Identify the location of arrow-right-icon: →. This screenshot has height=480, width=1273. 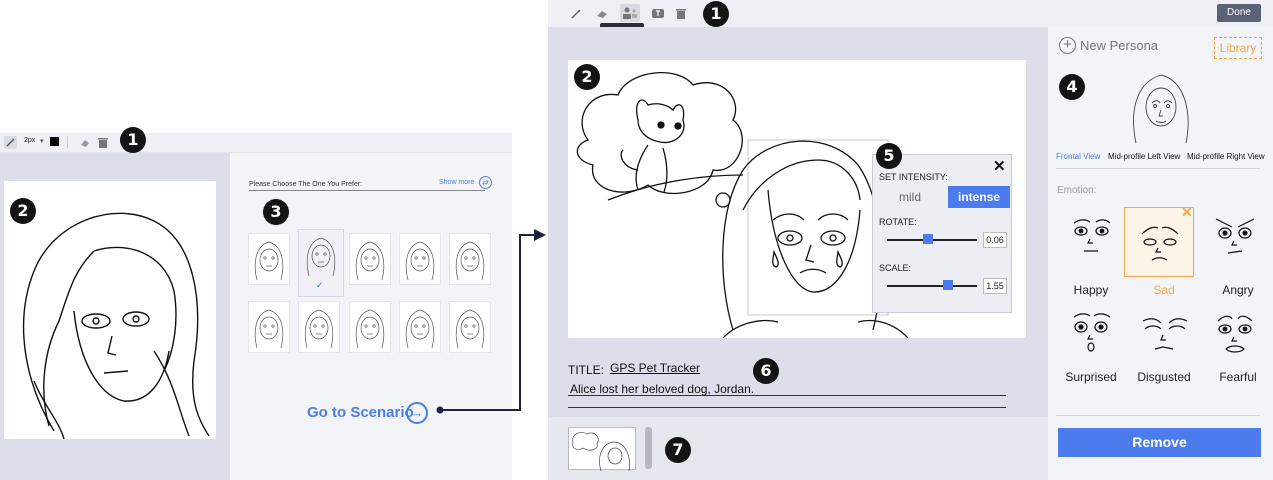
(417, 413).